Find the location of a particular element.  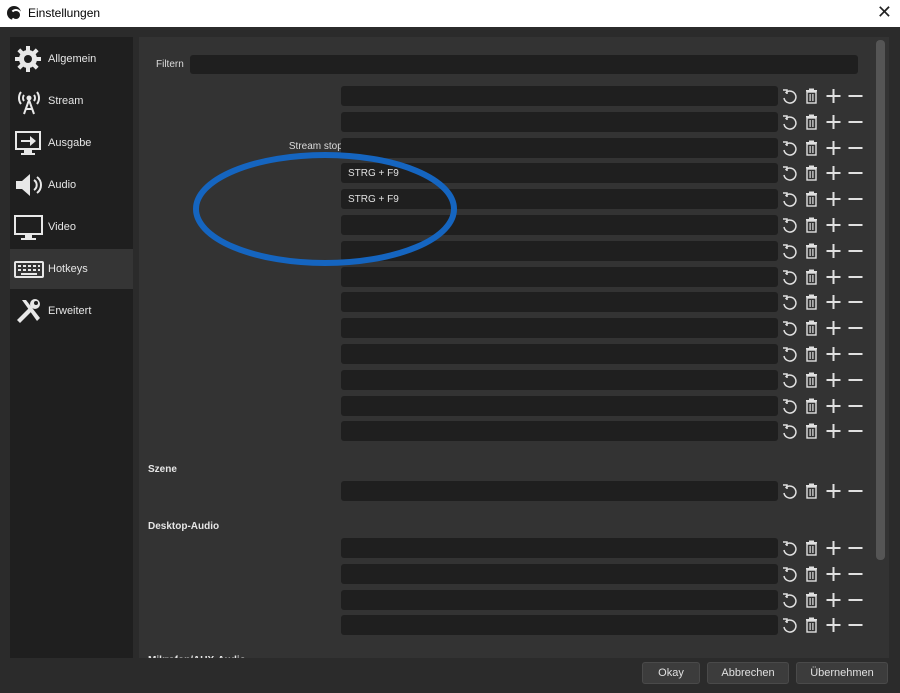

sidebar-item-stream: Stream is located at coordinates (71, 101).